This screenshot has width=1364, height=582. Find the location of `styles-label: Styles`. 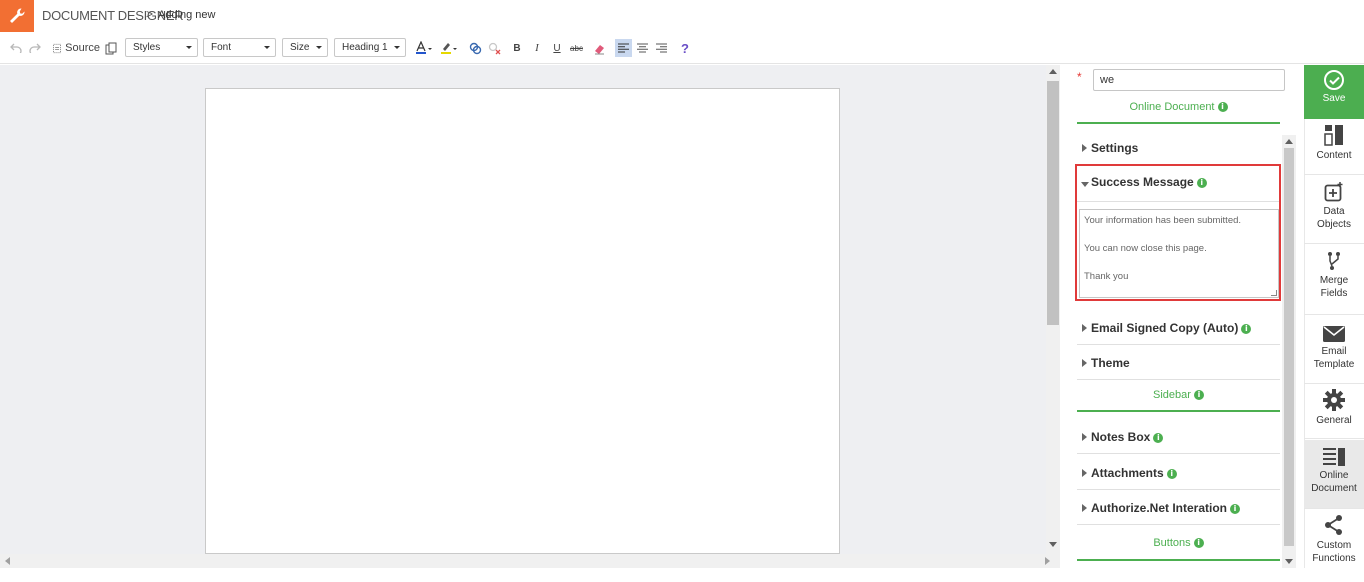

styles-label: Styles is located at coordinates (147, 47).